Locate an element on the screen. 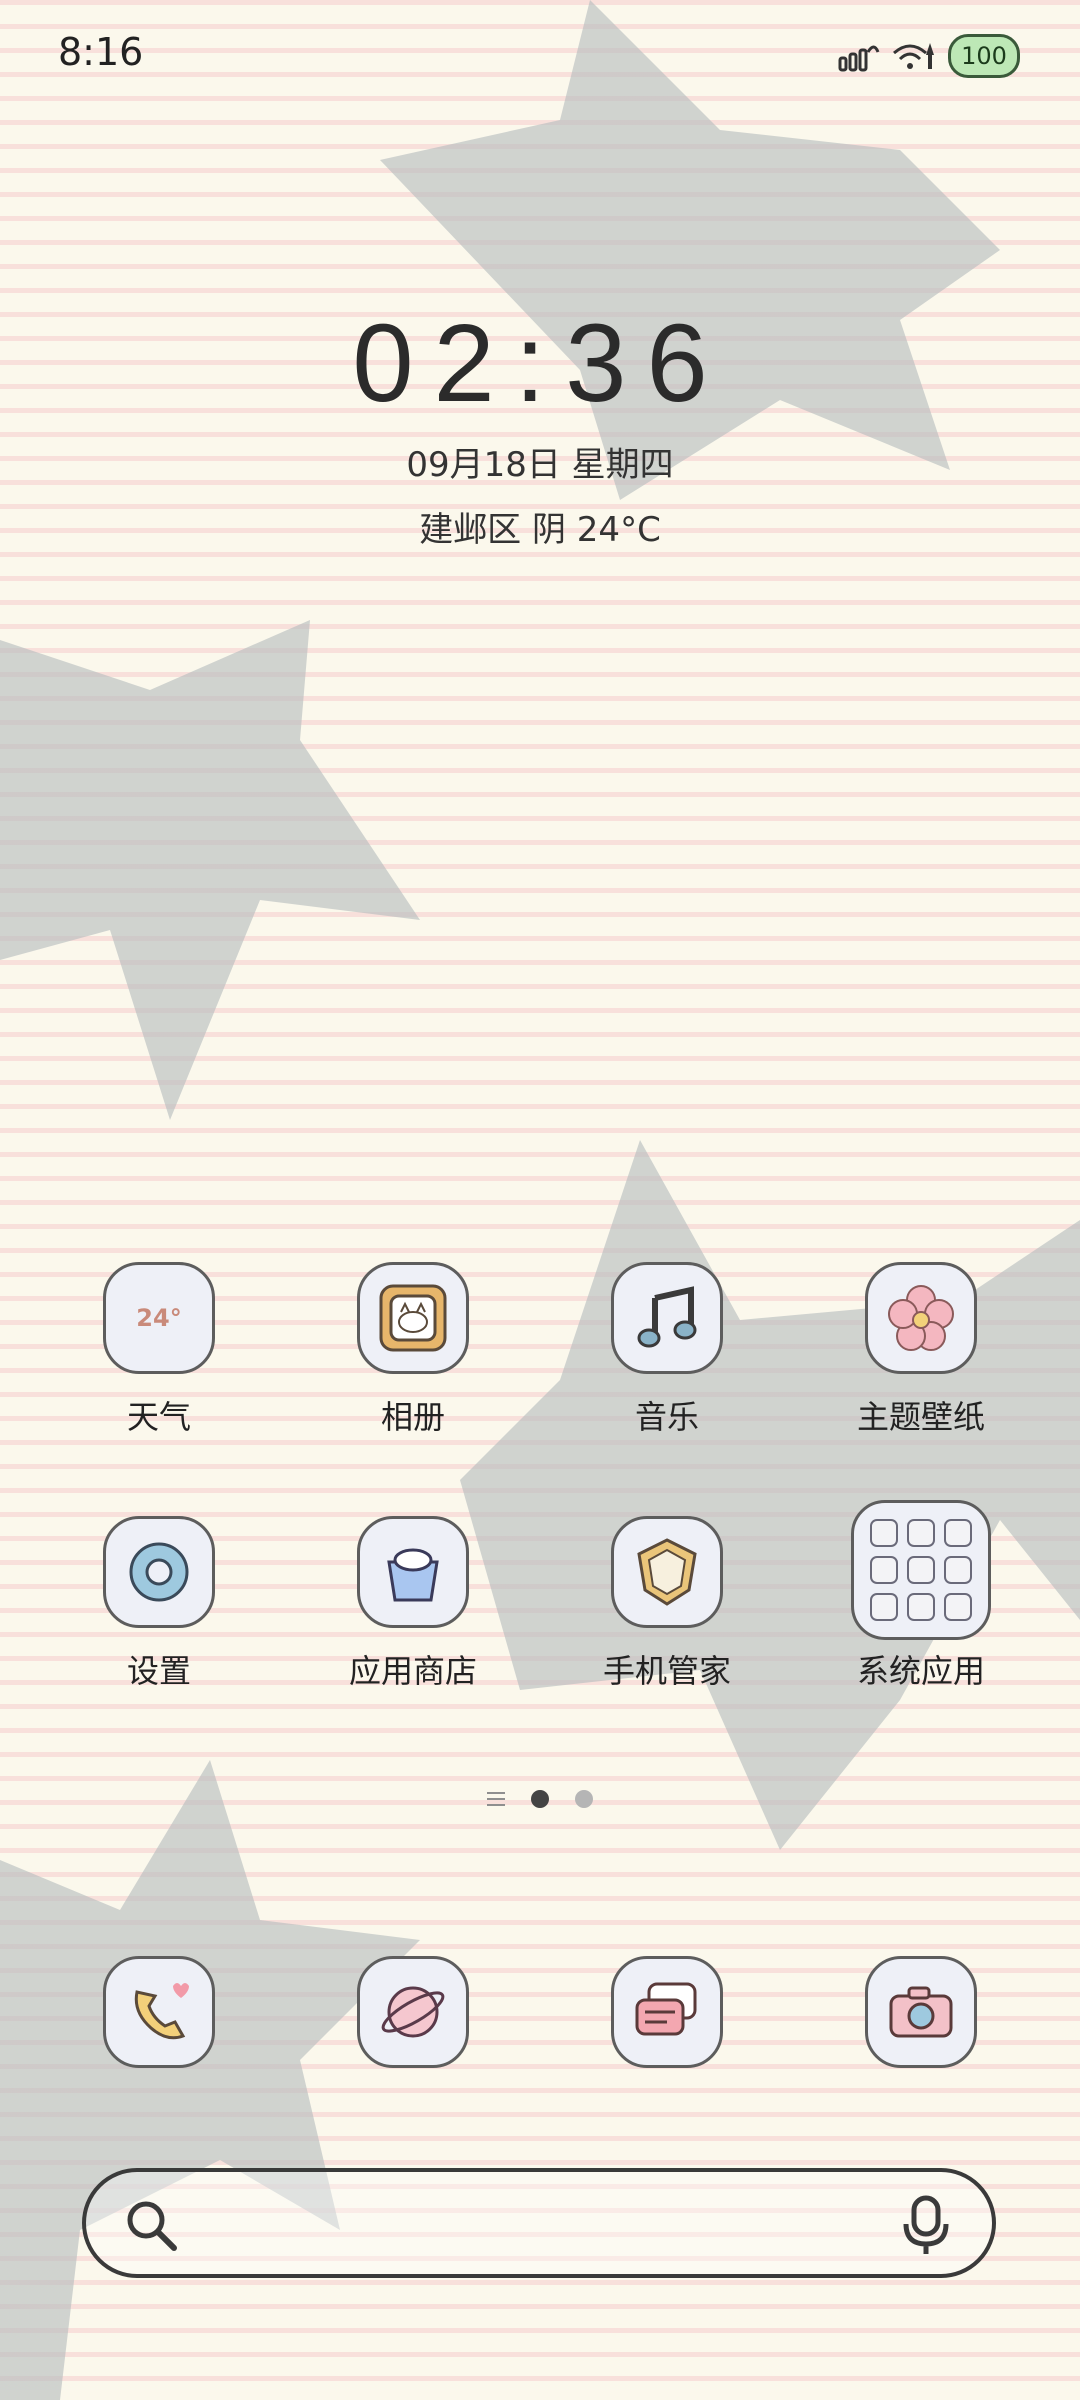 This screenshot has height=2400, width=1080. clock-time: 02:36 is located at coordinates (540, 363).